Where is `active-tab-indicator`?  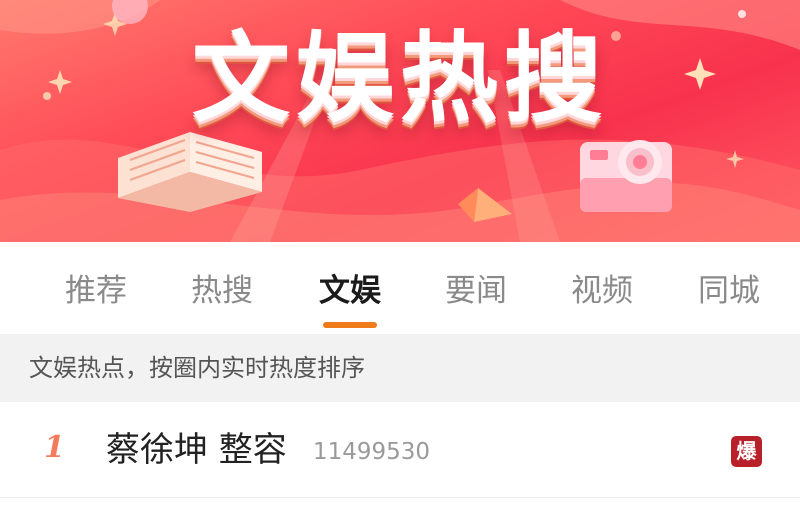 active-tab-indicator is located at coordinates (350, 325).